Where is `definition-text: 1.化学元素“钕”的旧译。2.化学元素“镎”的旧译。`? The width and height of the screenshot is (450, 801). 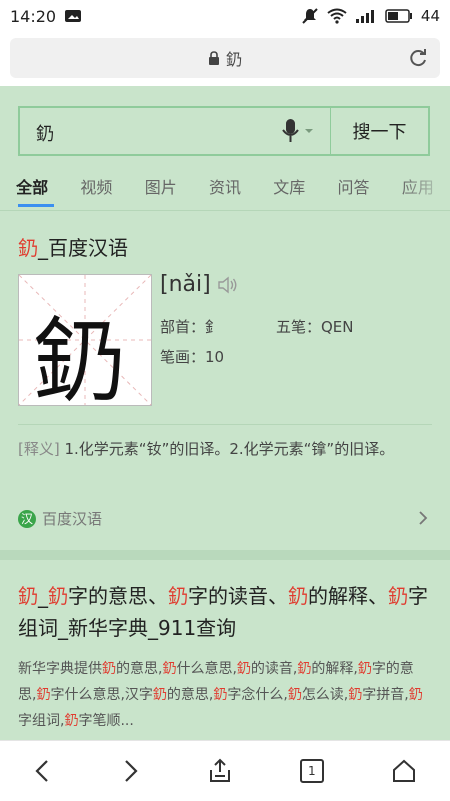 definition-text: 1.化学元素“钕”的旧译。2.化学元素“镎”的旧译。 is located at coordinates (227, 449).